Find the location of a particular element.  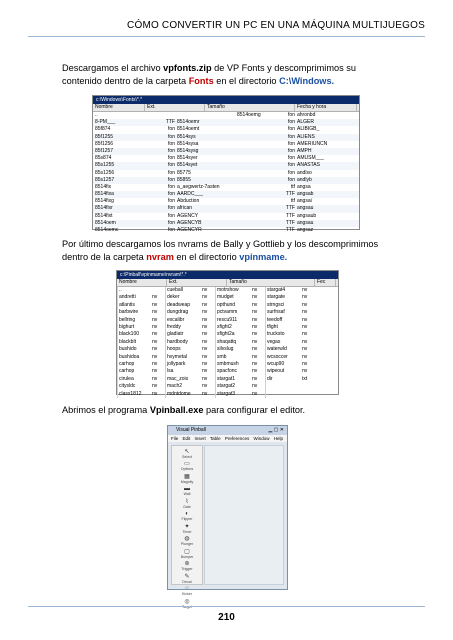

file-row: 85f1255 fon 8514sys fon ALIENS is located at coordinates (226, 137).